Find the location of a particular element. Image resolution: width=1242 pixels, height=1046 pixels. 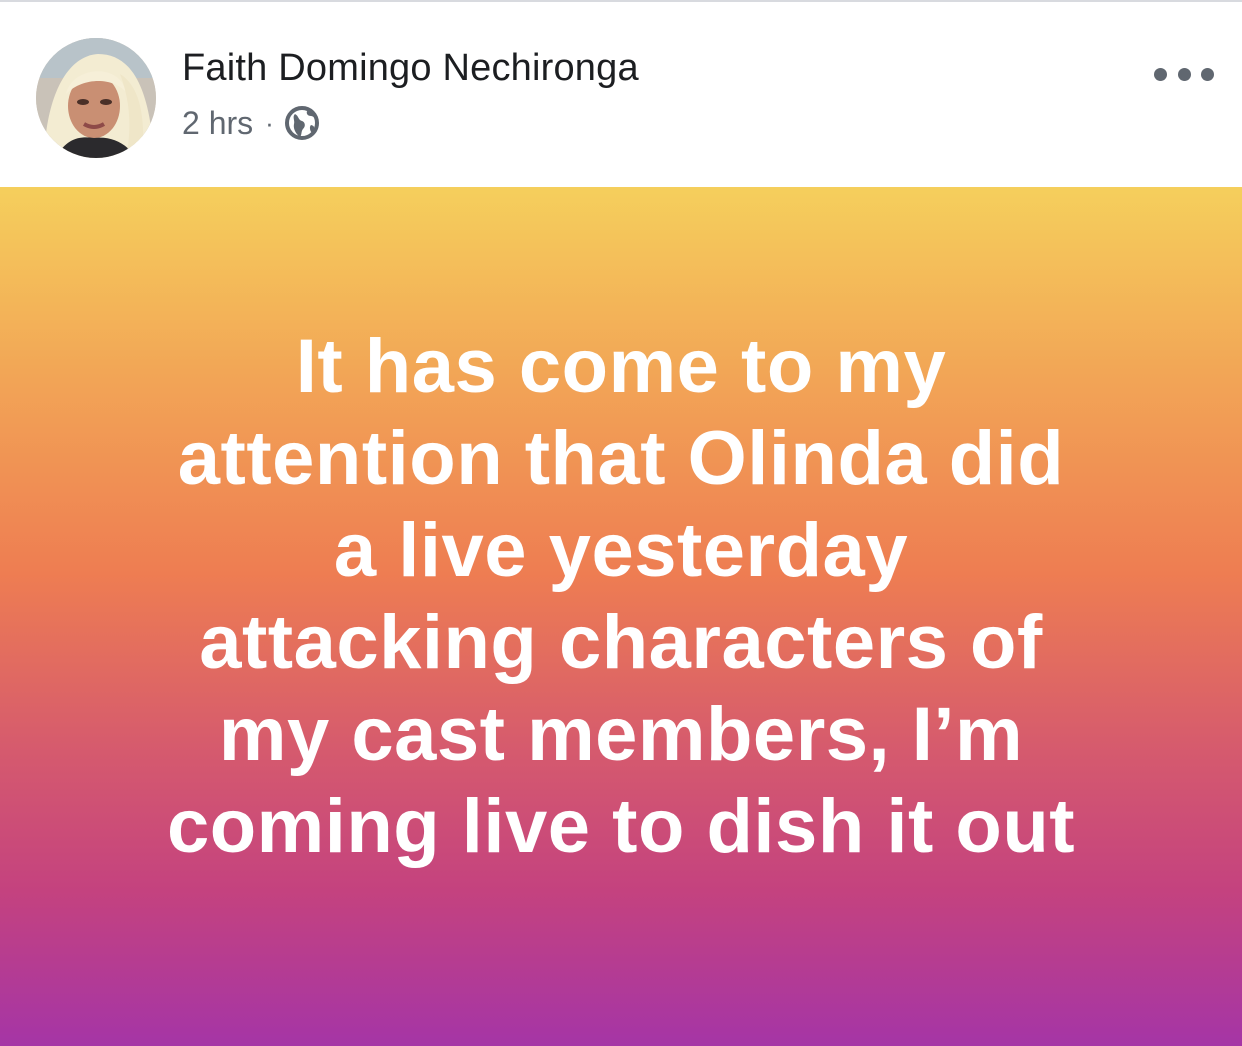

avatar is located at coordinates (96, 98).